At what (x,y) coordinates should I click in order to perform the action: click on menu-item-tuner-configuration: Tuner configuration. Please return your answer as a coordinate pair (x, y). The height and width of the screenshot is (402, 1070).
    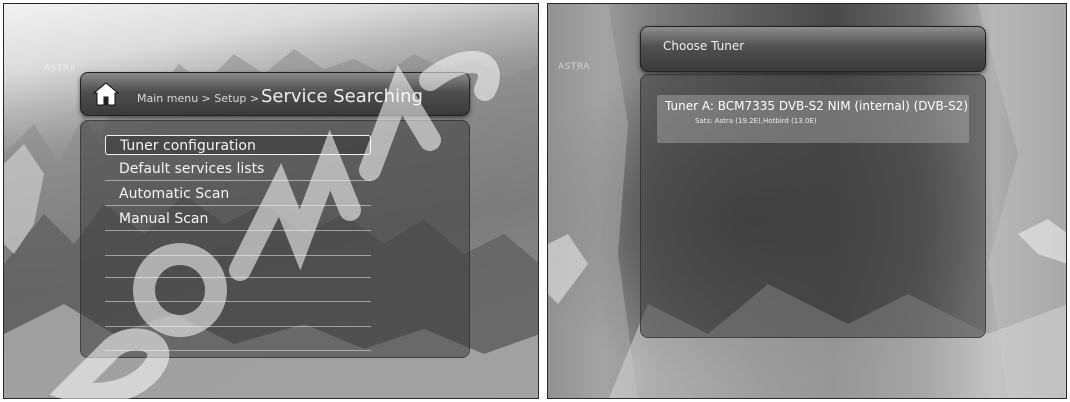
    Looking at the image, I should click on (238, 145).